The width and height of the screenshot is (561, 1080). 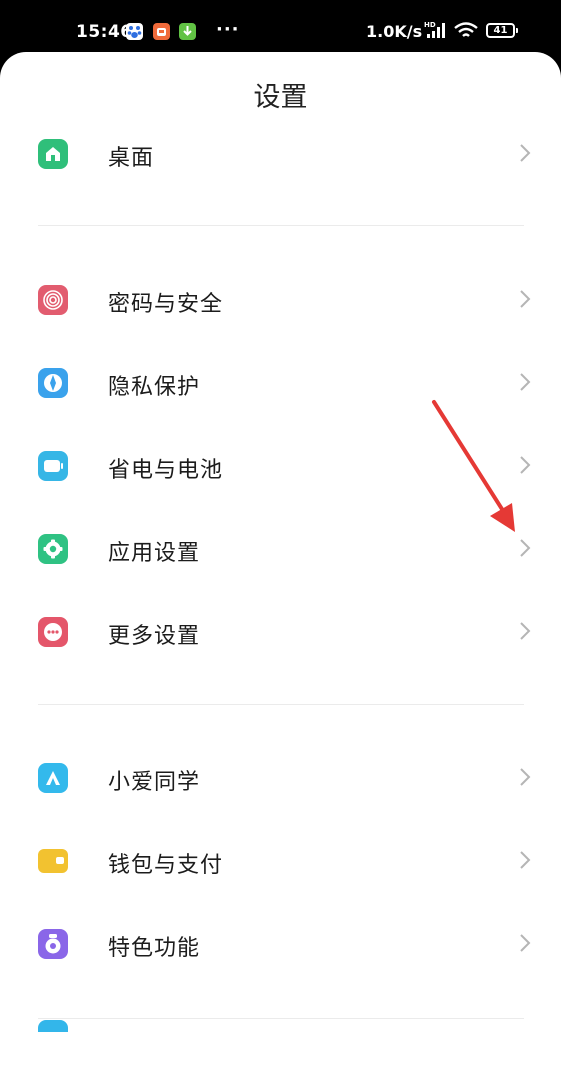 What do you see at coordinates (53, 383) in the screenshot?
I see `privacy-compass-icon` at bounding box center [53, 383].